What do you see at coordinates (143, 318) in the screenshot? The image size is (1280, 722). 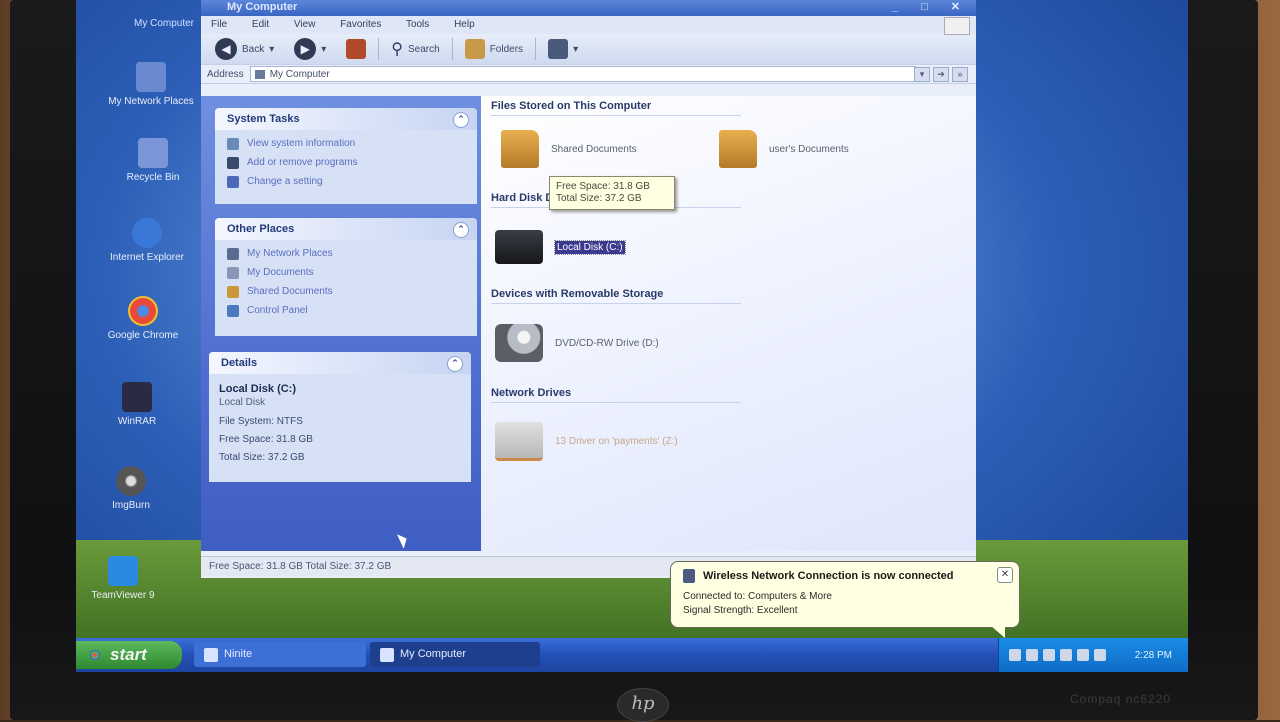 I see `desktop-icon-chrome: Google Chrome` at bounding box center [143, 318].